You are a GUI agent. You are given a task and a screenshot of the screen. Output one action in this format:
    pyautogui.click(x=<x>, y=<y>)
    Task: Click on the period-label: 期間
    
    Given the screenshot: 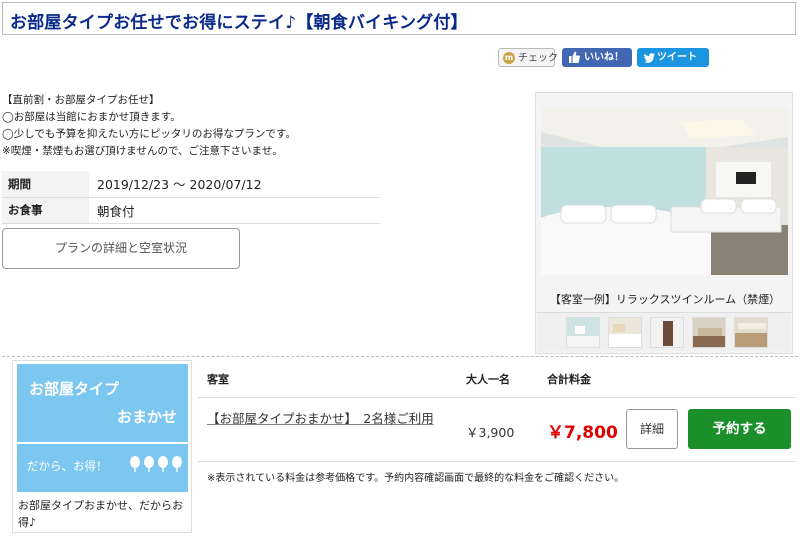 What is the action you would take?
    pyautogui.click(x=45, y=184)
    